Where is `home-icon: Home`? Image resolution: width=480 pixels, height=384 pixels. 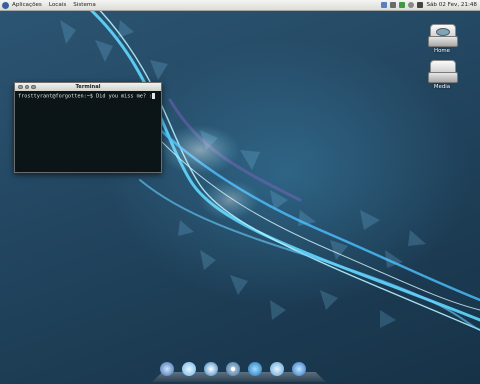 home-icon: Home is located at coordinates (442, 39).